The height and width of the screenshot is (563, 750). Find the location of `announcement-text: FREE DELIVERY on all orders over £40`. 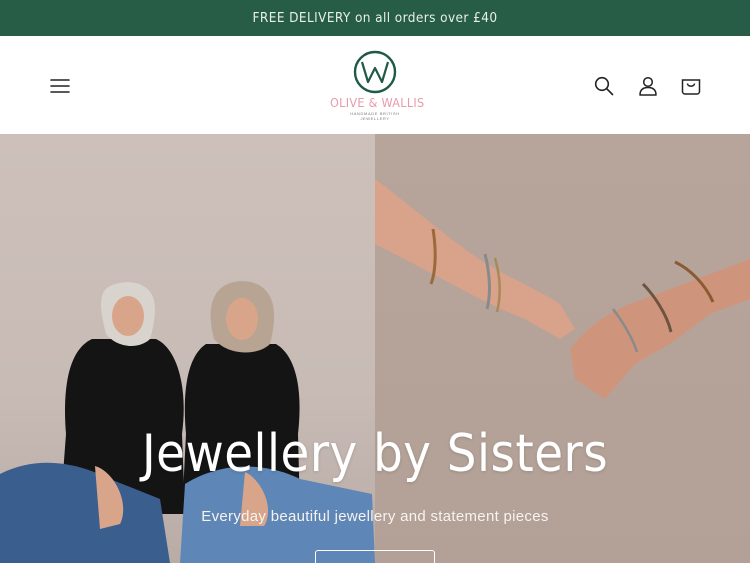

announcement-text: FREE DELIVERY on all orders over £40 is located at coordinates (375, 18).